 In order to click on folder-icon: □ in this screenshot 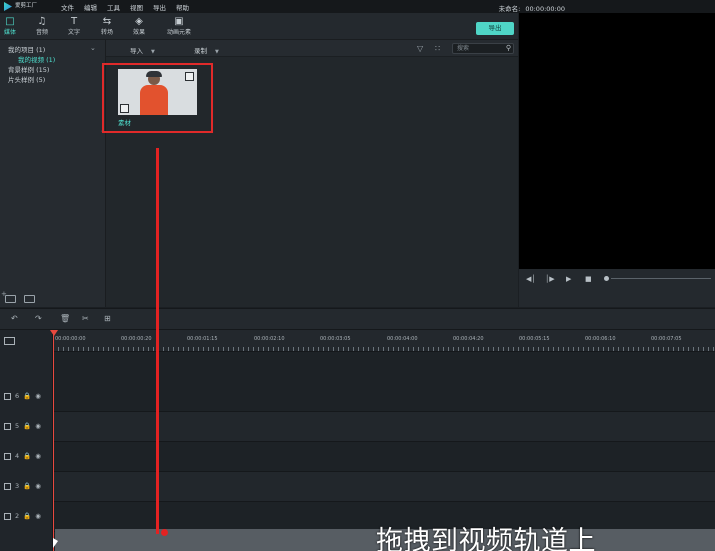, I will do `click(10, 21)`.